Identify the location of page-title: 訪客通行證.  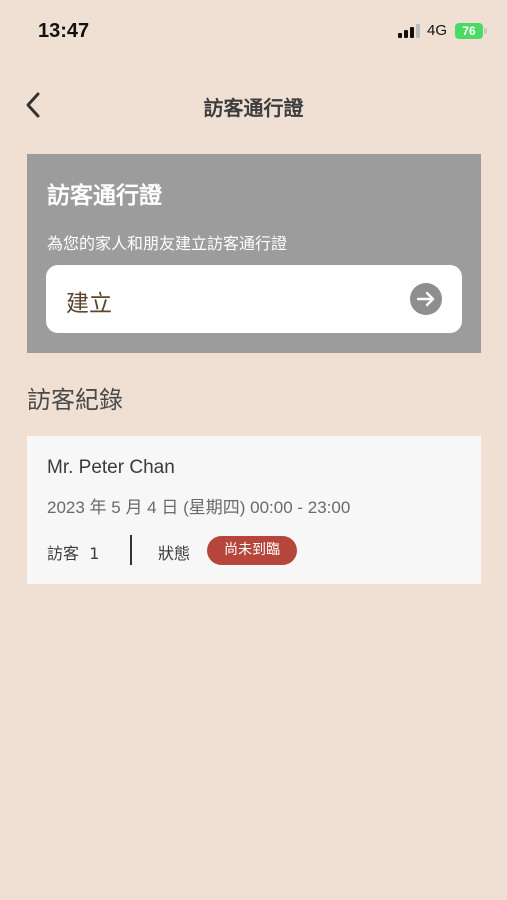
(253, 108).